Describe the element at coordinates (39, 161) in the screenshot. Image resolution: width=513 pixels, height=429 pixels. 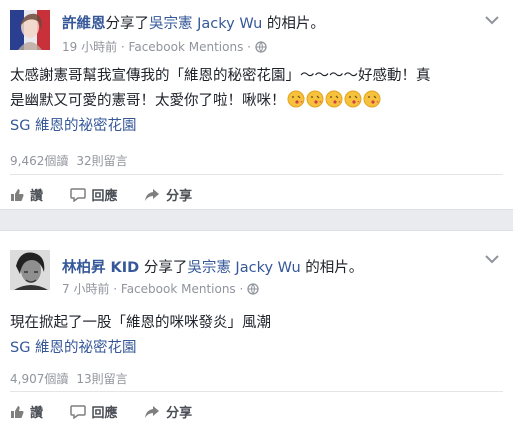
I see `read-count: 9,462個讀` at that location.